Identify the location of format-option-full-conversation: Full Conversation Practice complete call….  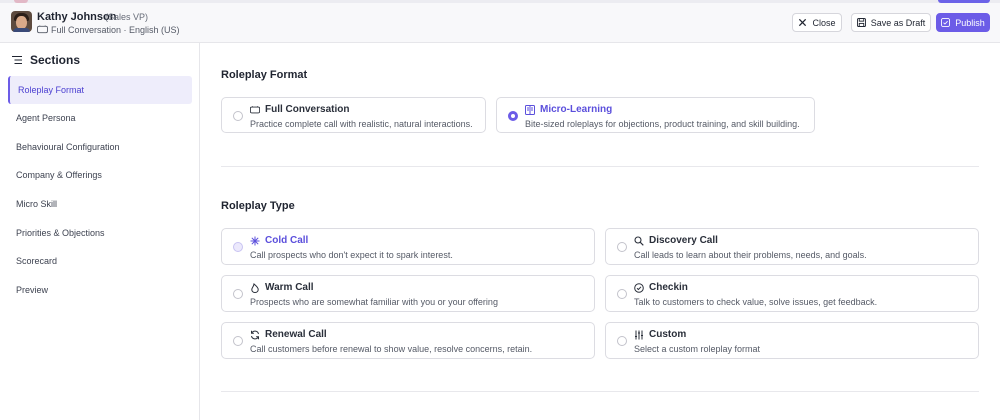
(353, 115).